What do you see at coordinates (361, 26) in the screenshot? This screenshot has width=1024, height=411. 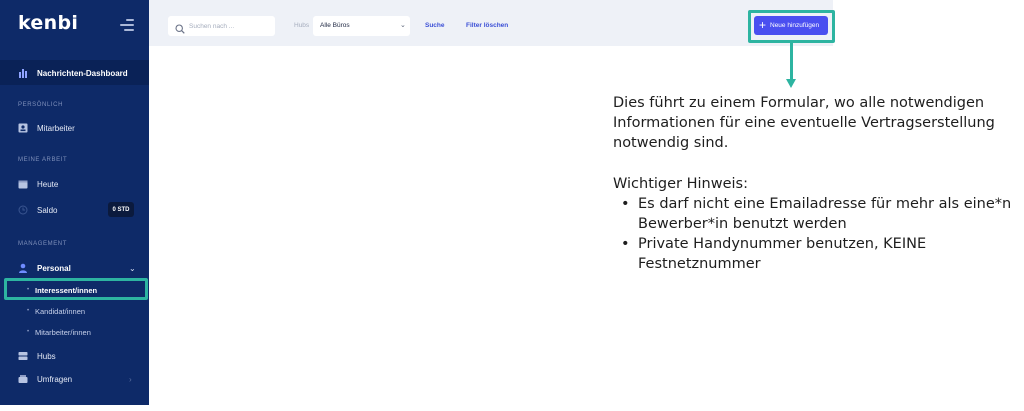 I see `hubs-select: Alle Büros ⌄` at bounding box center [361, 26].